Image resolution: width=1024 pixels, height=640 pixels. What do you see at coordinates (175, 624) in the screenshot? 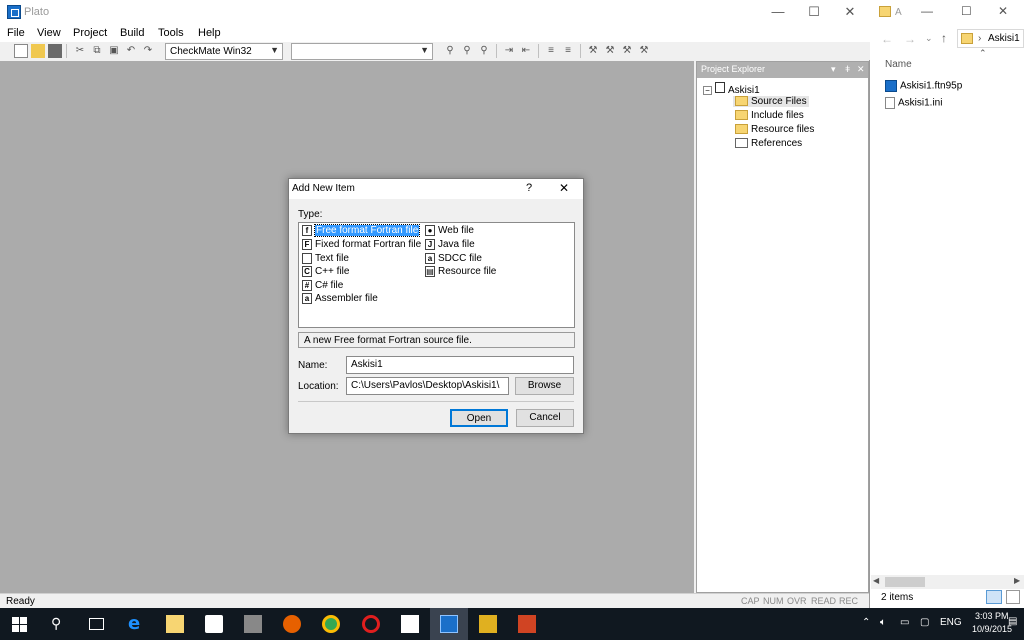
I see `file-explorer-icon` at bounding box center [175, 624].